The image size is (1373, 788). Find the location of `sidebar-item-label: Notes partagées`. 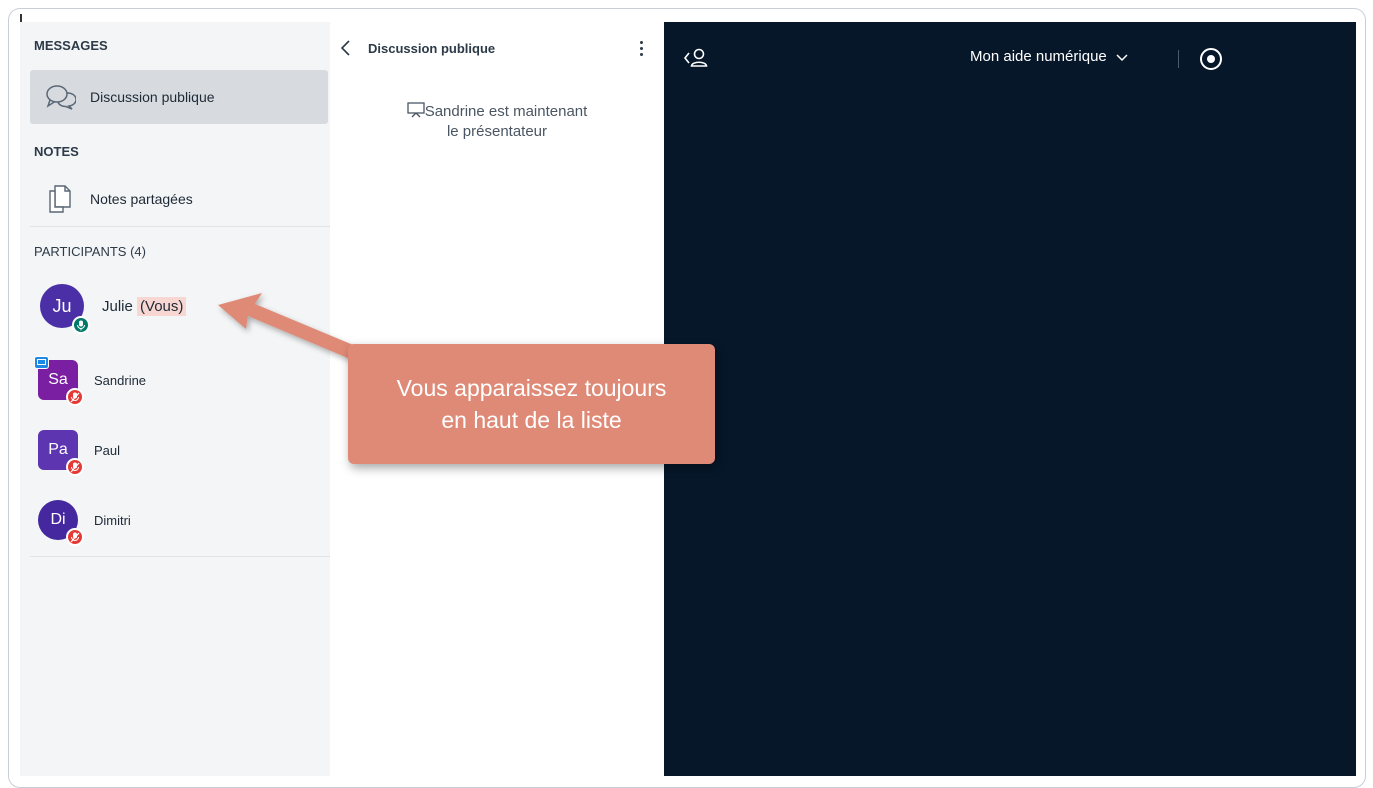

sidebar-item-label: Notes partagées is located at coordinates (141, 199).